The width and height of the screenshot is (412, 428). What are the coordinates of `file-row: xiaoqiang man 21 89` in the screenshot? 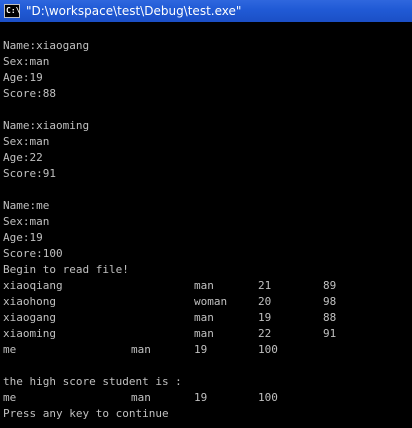 It's located at (207, 286).